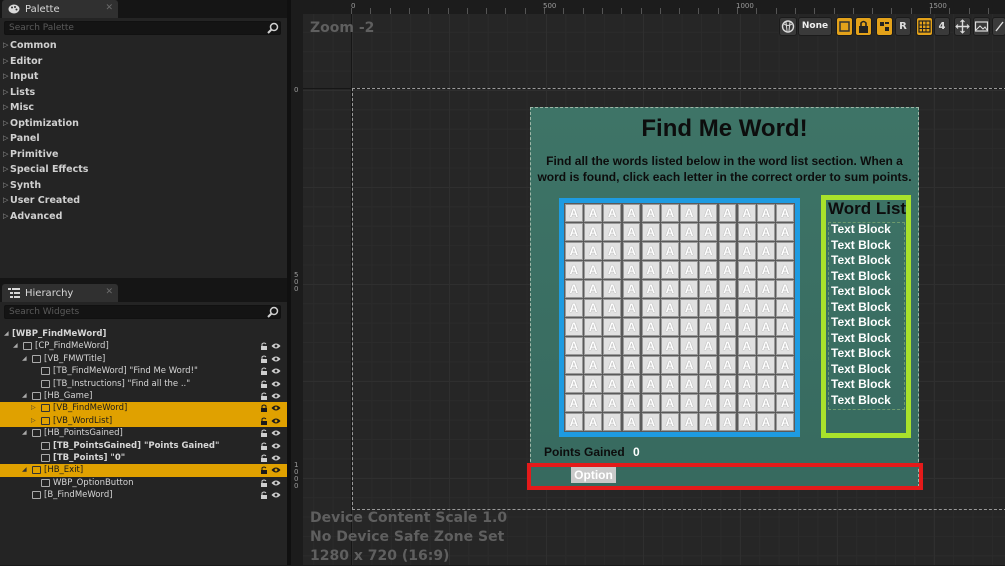  I want to click on palette-category: ▷ Lists, so click(143, 93).